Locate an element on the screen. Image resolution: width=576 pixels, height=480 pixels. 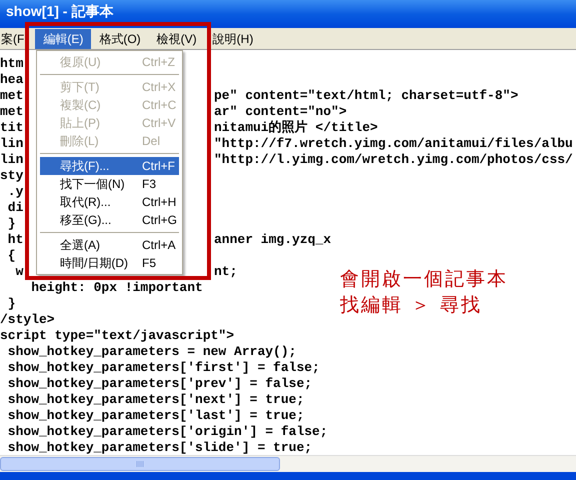
grip-icon is located at coordinates (140, 464).